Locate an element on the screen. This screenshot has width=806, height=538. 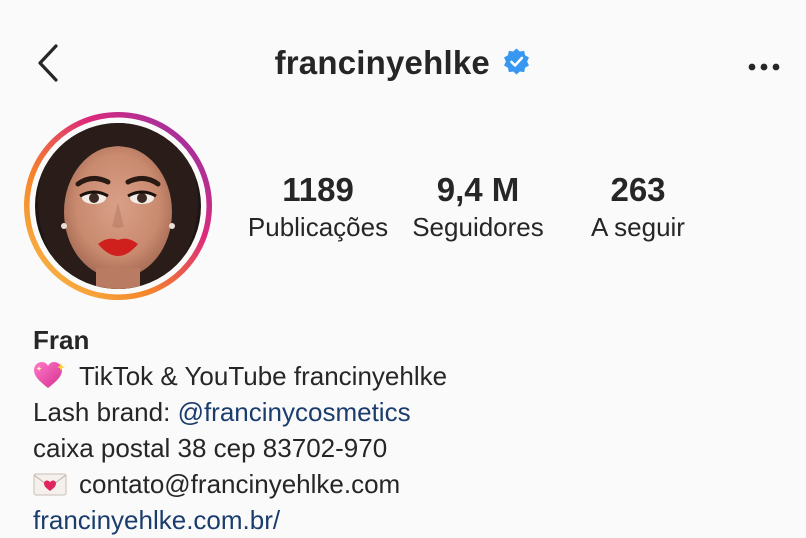
profile-username: francinyehlke is located at coordinates (382, 62).